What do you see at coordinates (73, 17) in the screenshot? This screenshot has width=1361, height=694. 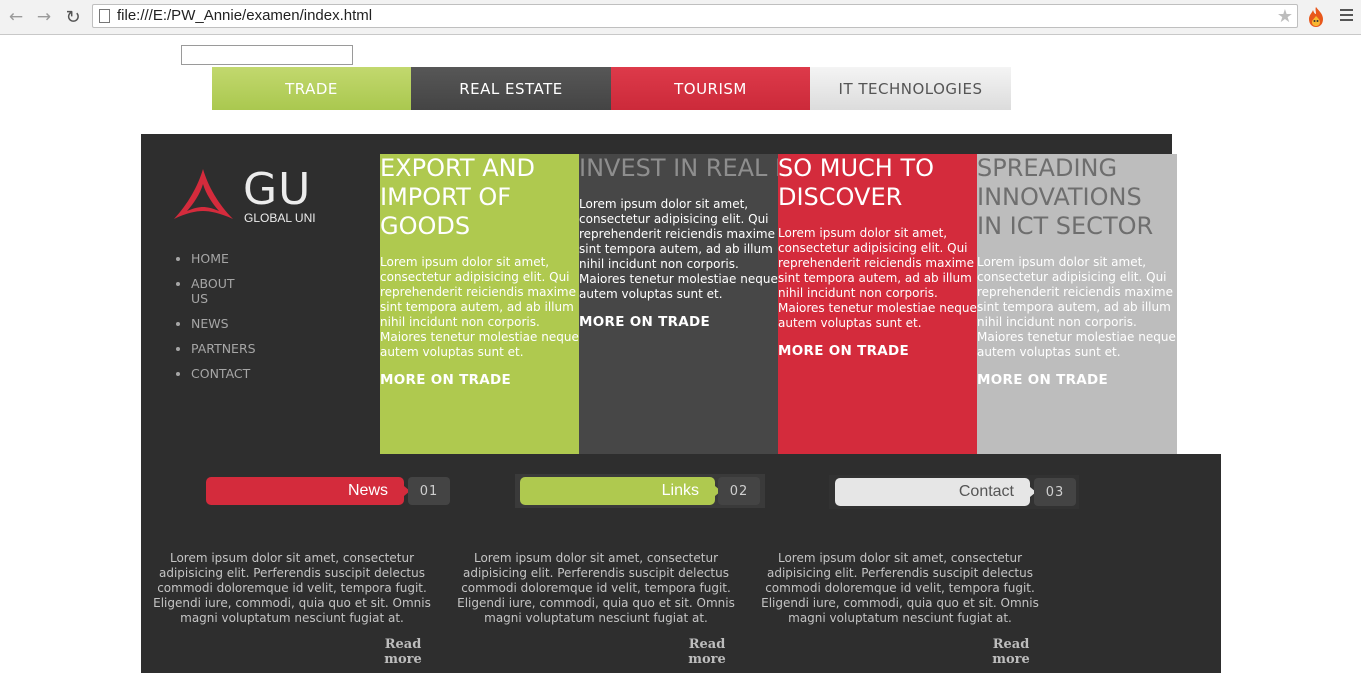 I see `reload-icon: ↻` at bounding box center [73, 17].